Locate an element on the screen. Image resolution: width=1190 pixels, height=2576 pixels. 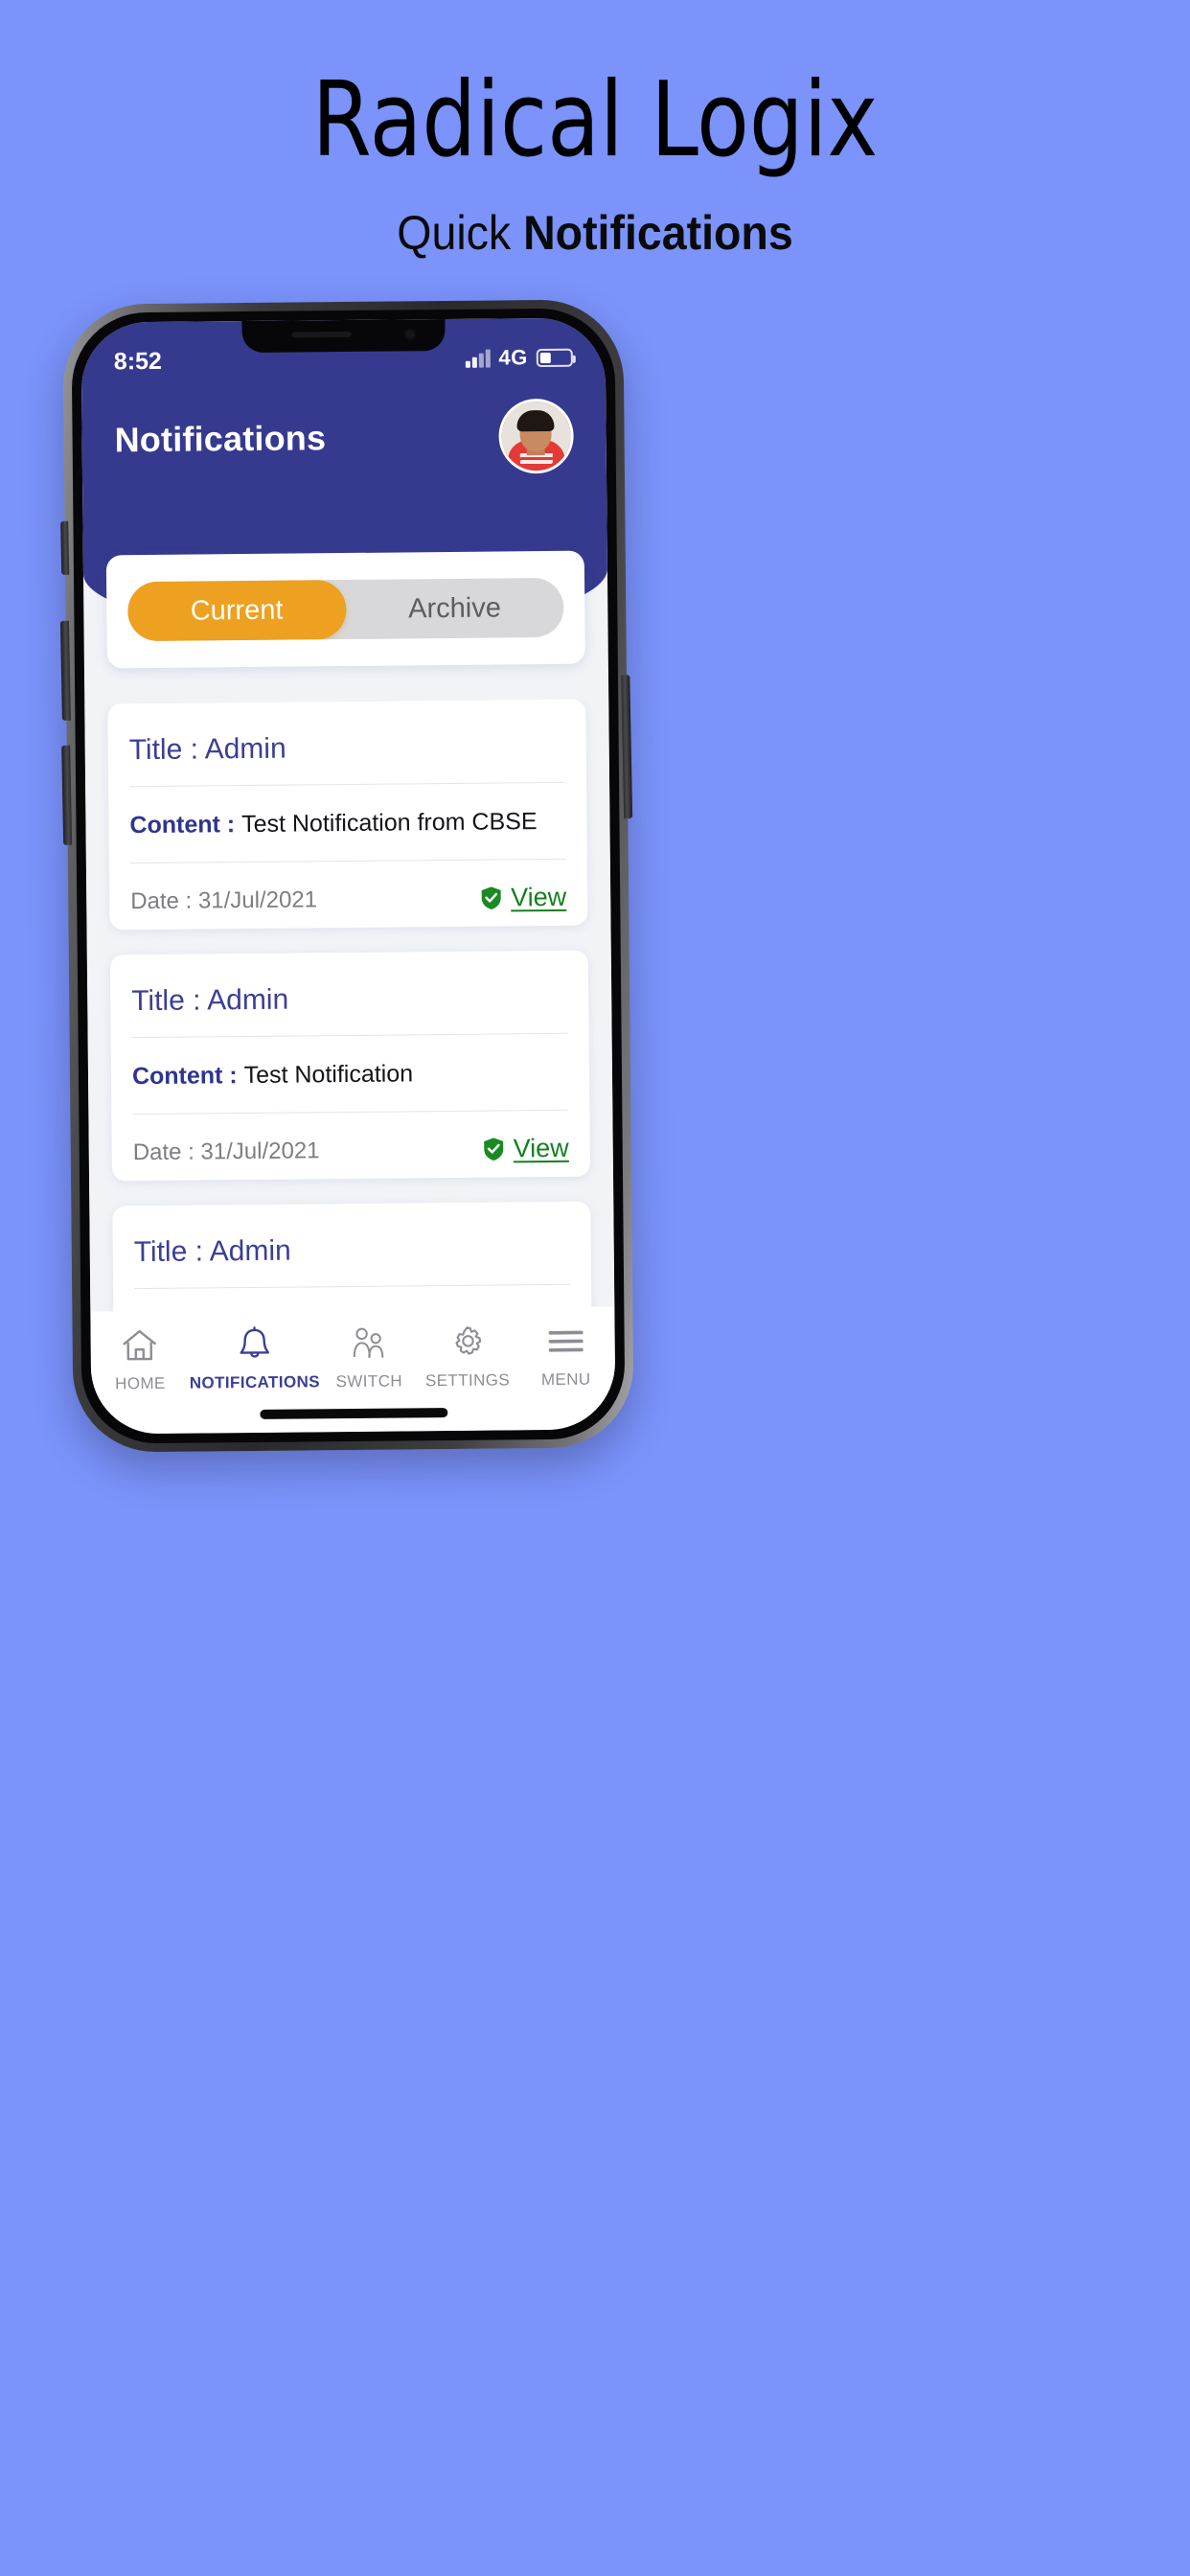
mute-switch-button is located at coordinates (65, 548).